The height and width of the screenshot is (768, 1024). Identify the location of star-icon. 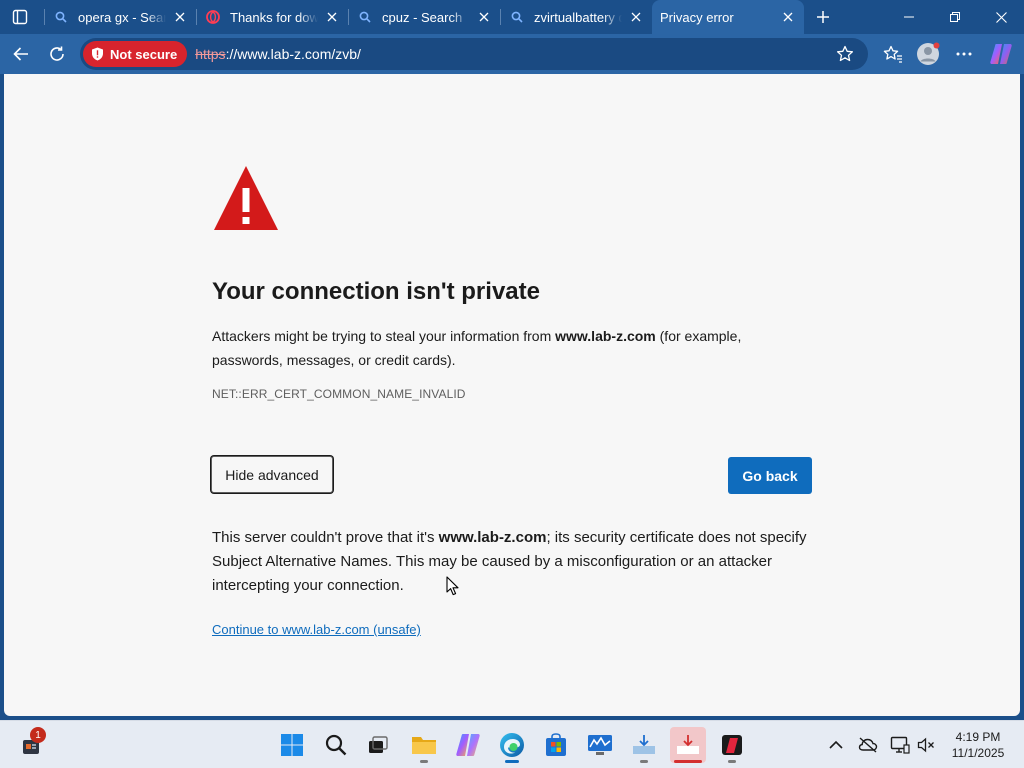
(845, 53).